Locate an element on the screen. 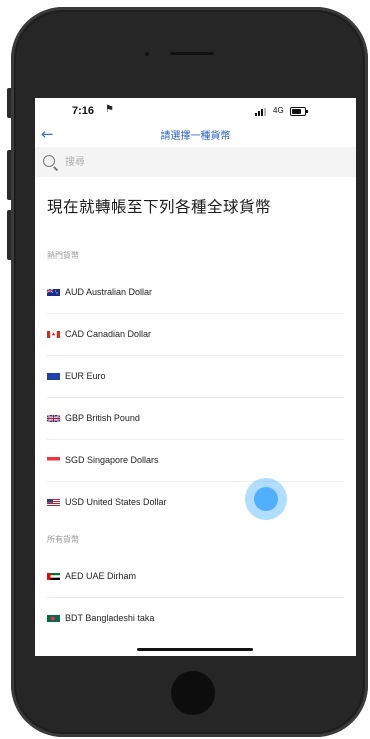 The width and height of the screenshot is (370, 739). signal-icon is located at coordinates (262, 112).